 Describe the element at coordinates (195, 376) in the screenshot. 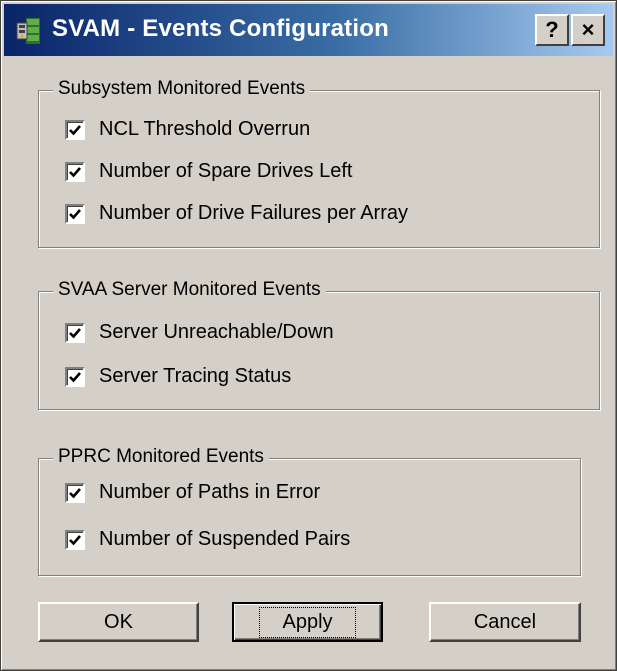

I see `server-tracing-status-label: Server Tracing Status` at that location.